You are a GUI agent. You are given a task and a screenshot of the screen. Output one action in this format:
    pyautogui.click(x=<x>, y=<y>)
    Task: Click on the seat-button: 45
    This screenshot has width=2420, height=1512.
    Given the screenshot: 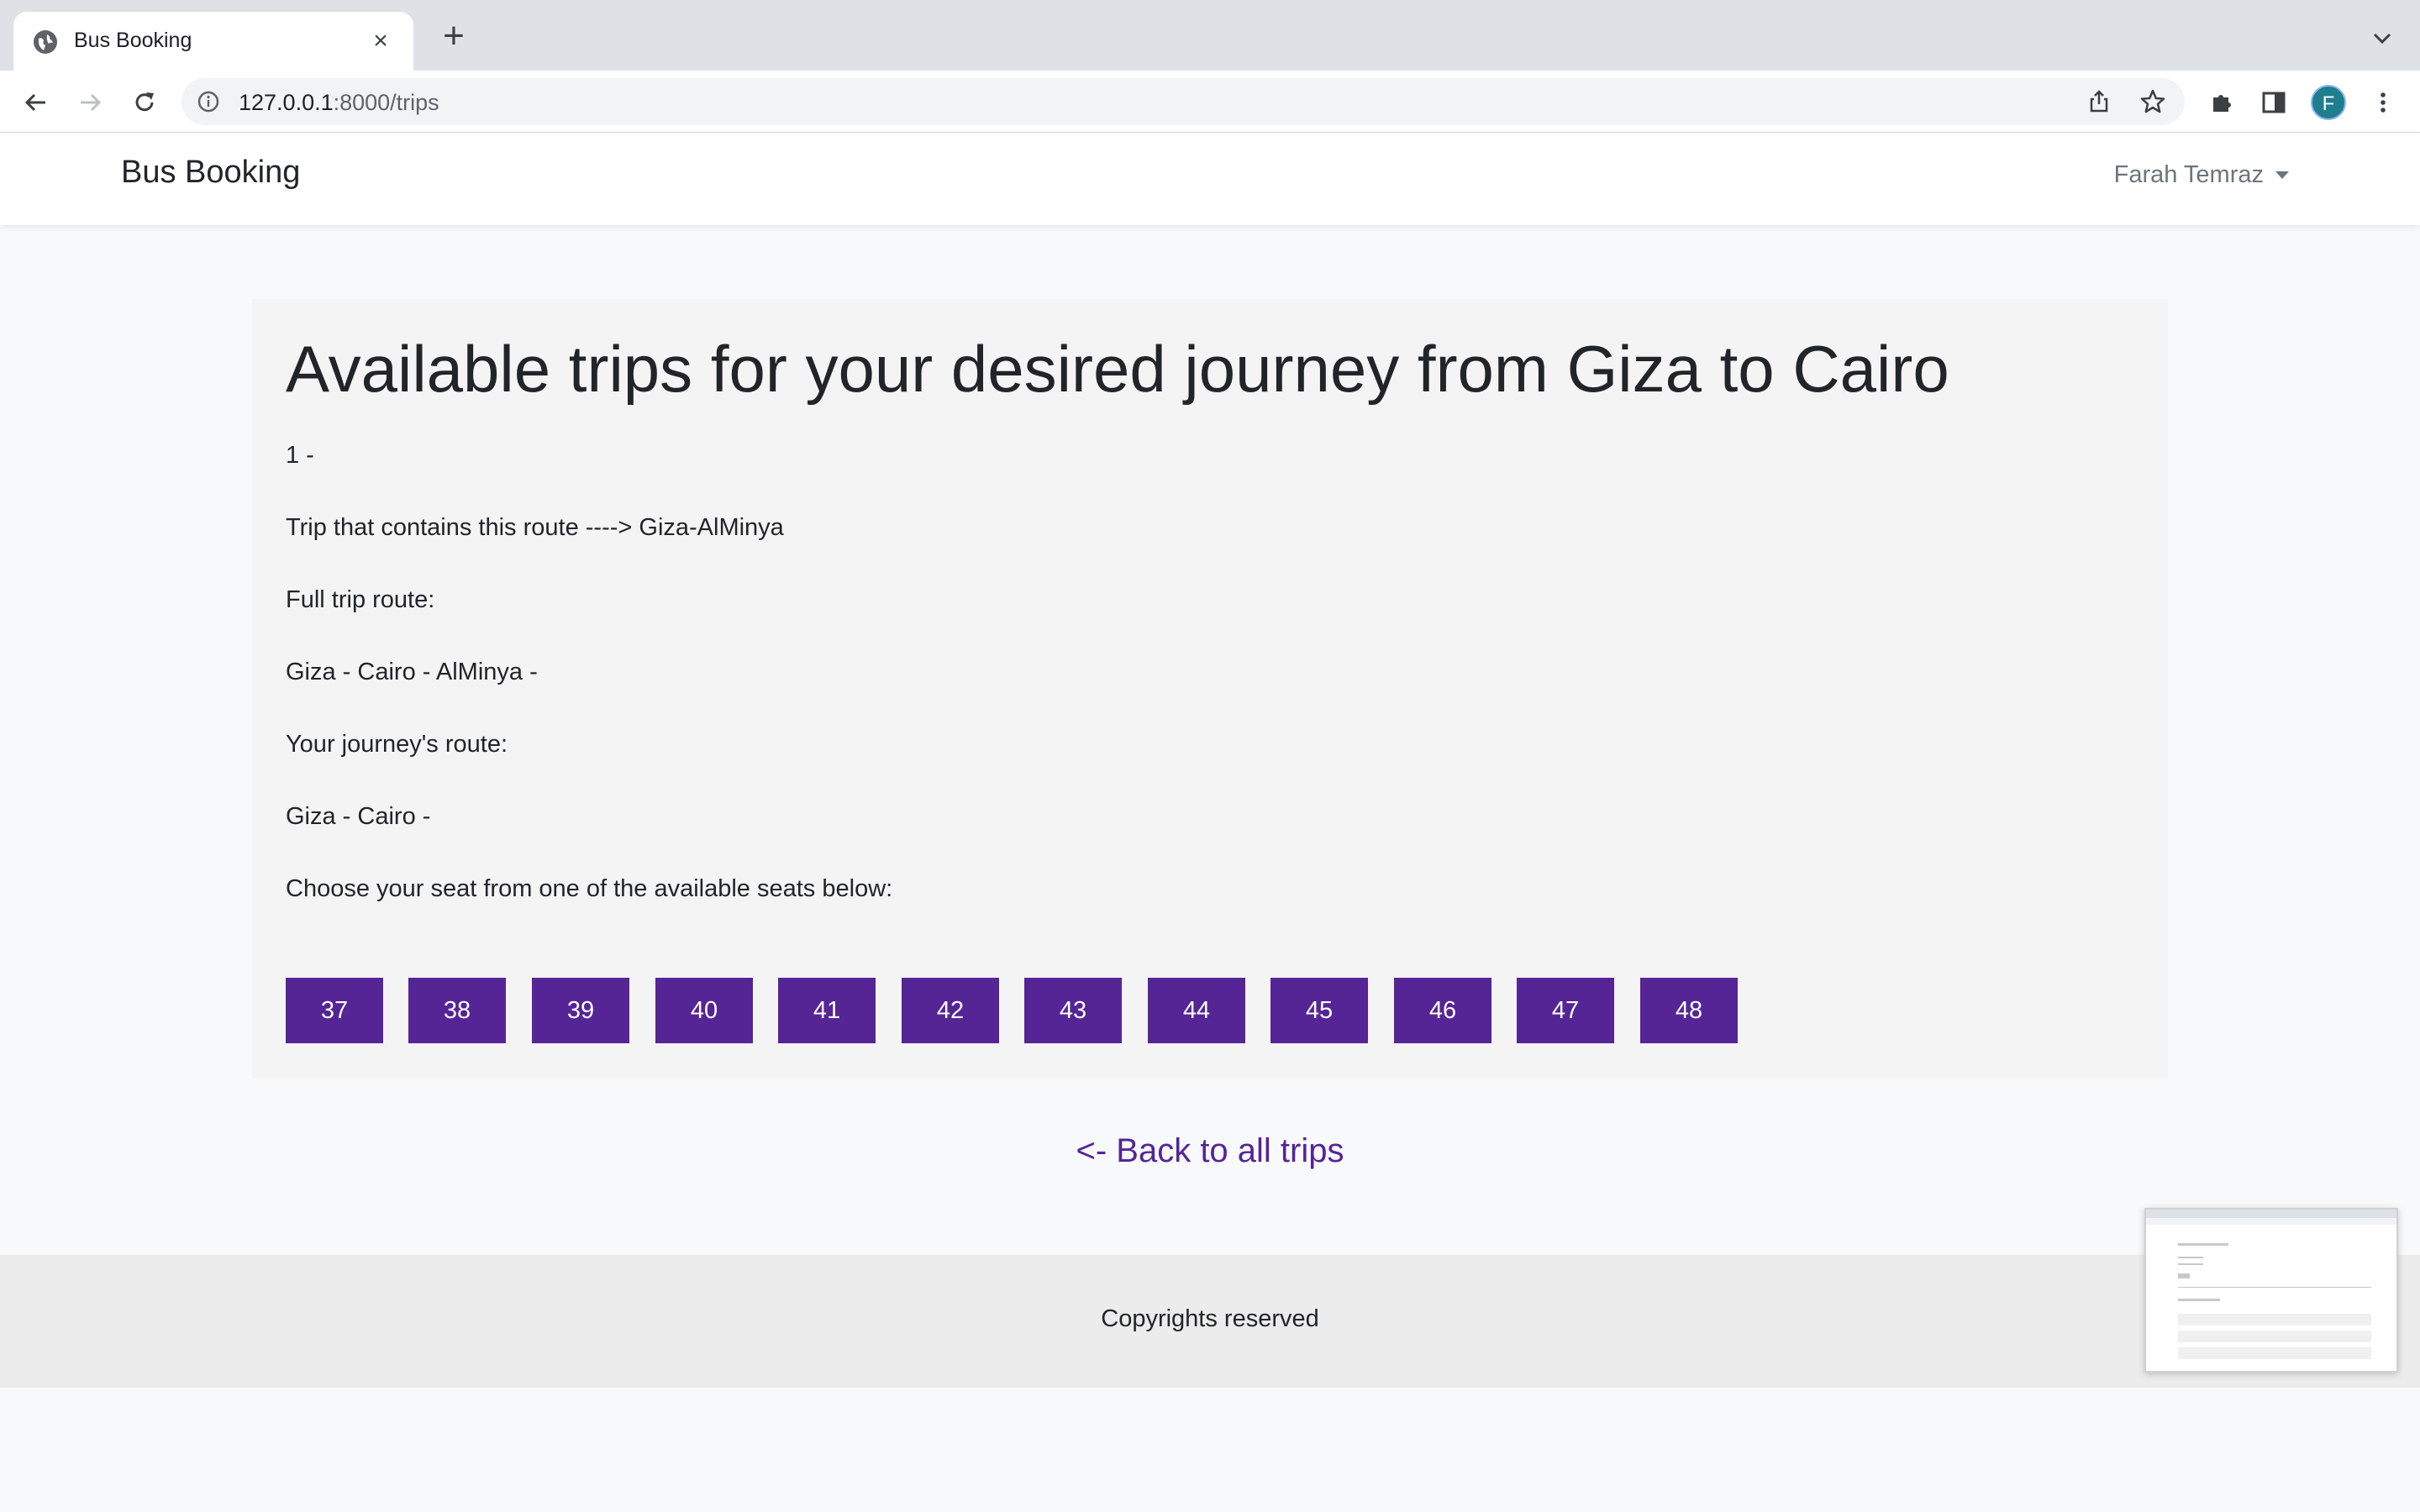 What is the action you would take?
    pyautogui.click(x=1319, y=1010)
    